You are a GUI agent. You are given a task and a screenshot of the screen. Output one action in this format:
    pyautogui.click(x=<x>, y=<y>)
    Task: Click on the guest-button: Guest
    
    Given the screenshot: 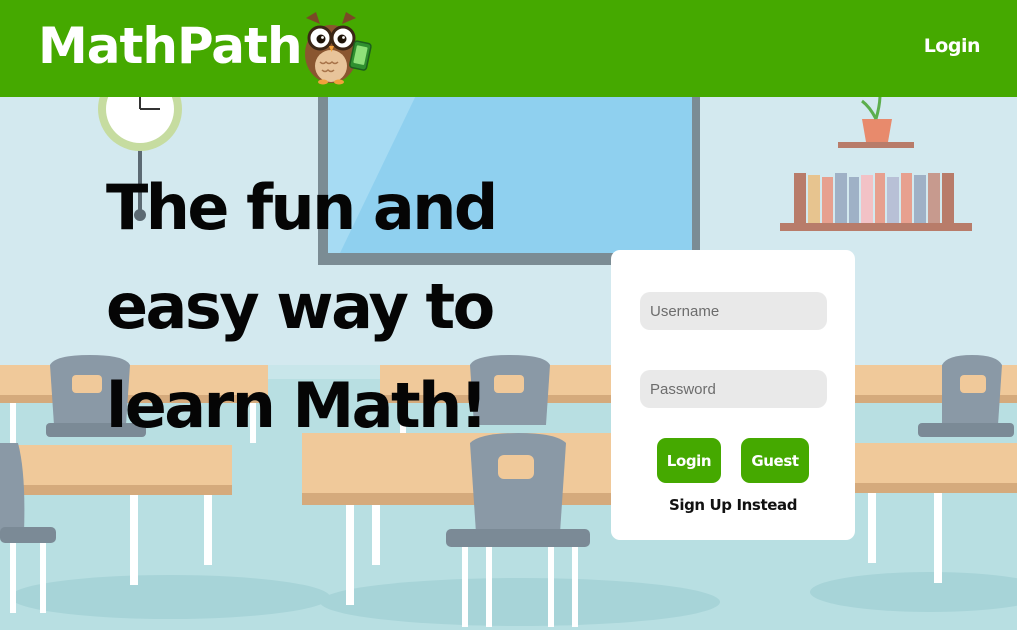 What is the action you would take?
    pyautogui.click(x=775, y=460)
    